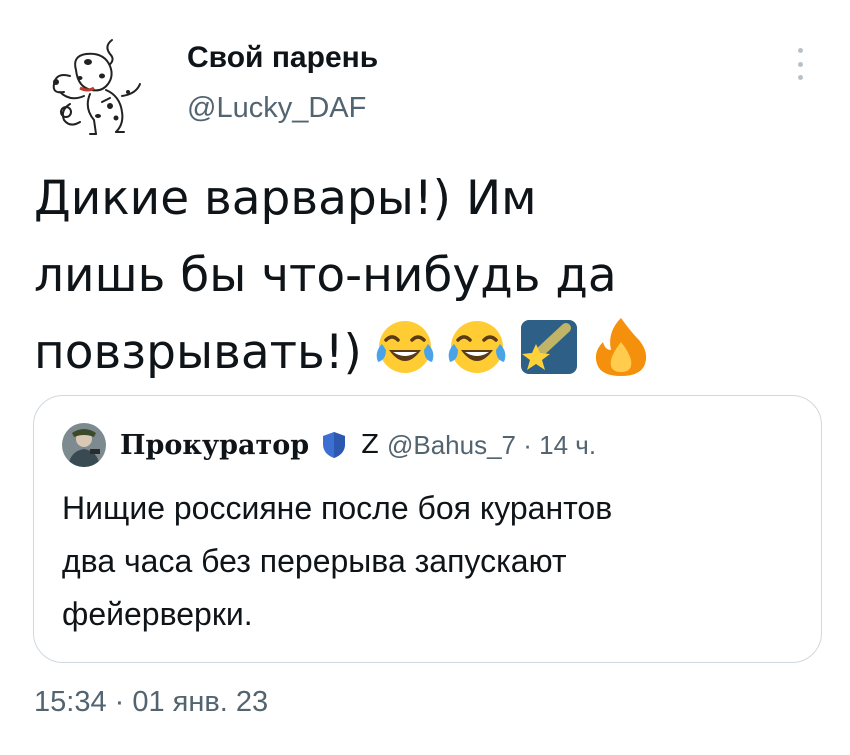 The image size is (850, 755). I want to click on more-options-icon, so click(800, 64).